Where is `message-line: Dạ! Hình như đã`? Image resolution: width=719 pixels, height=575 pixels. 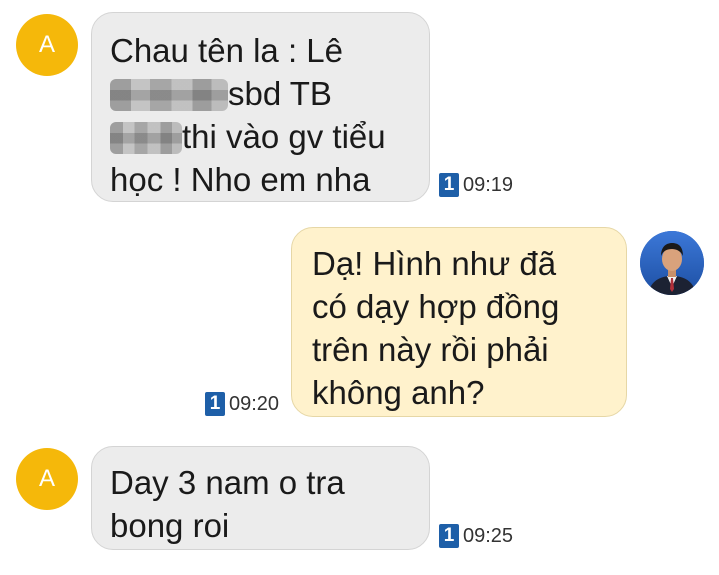
message-line: Dạ! Hình như đã is located at coordinates (434, 263).